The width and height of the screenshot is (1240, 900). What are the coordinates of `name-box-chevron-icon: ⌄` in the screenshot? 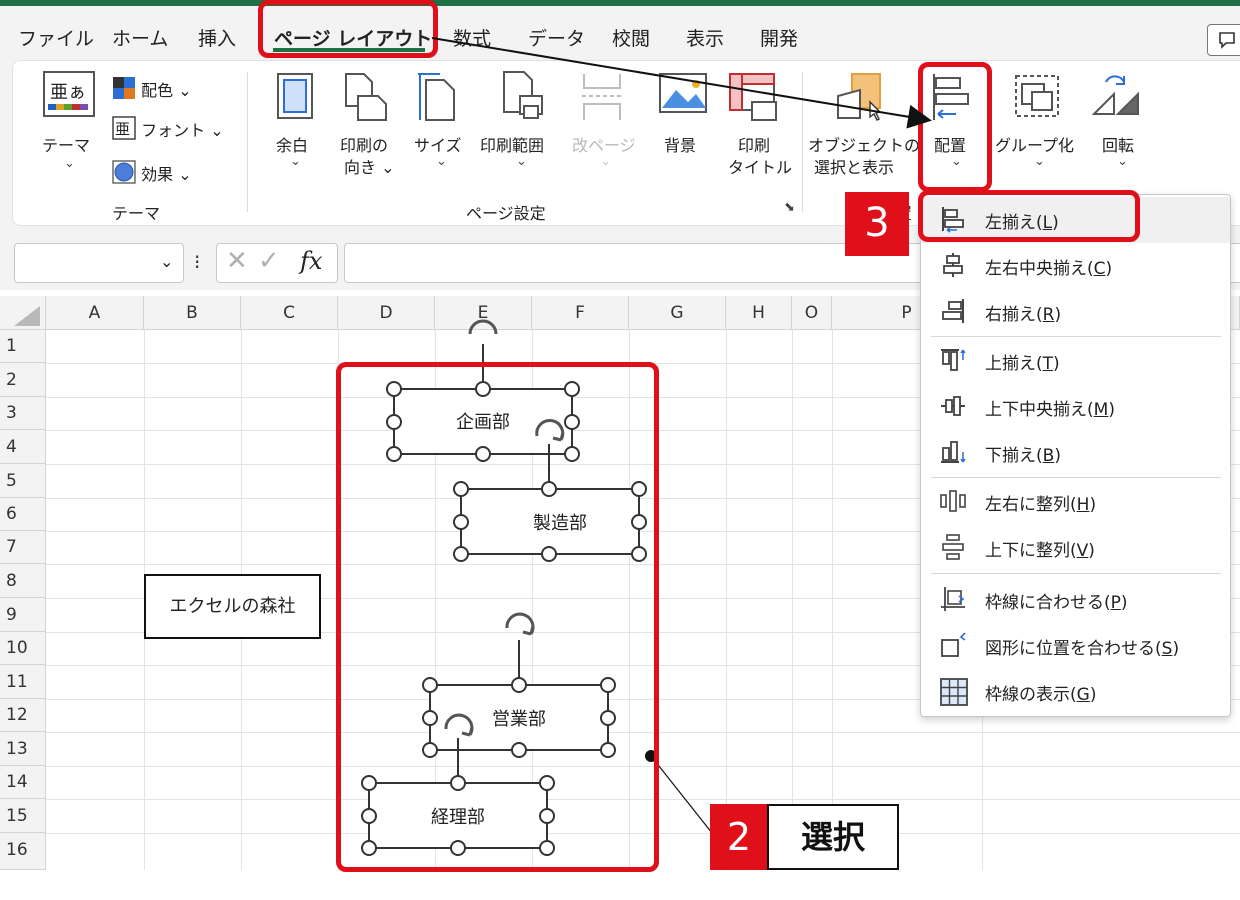 It's located at (166, 261).